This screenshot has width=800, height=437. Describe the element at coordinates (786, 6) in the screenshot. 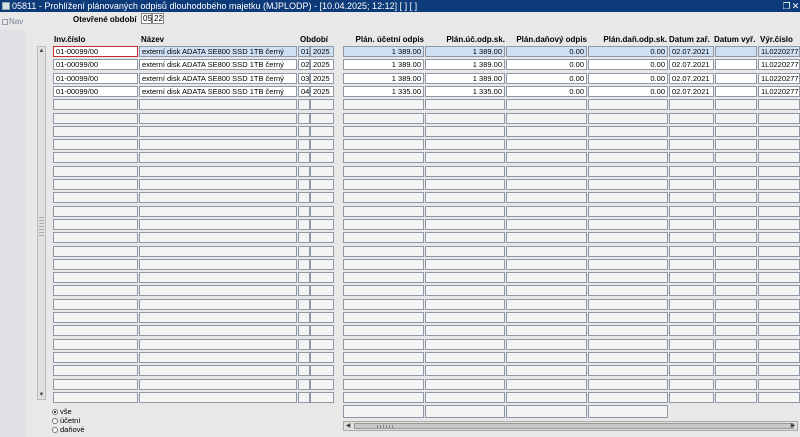

I see `restore-icon: ❐` at that location.